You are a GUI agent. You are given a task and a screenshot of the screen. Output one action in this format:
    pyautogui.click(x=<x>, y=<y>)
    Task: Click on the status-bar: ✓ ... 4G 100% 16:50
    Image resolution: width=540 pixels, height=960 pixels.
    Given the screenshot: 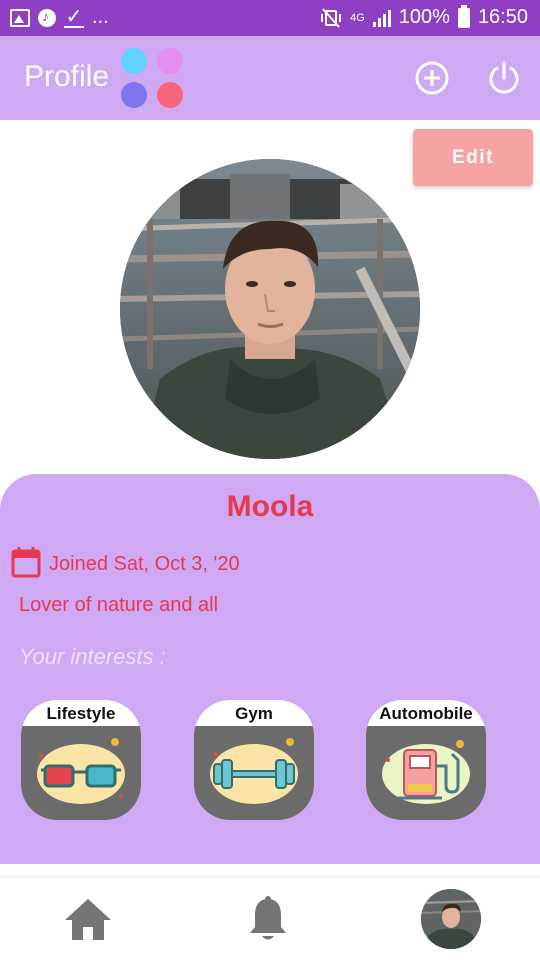 What is the action you would take?
    pyautogui.click(x=270, y=18)
    